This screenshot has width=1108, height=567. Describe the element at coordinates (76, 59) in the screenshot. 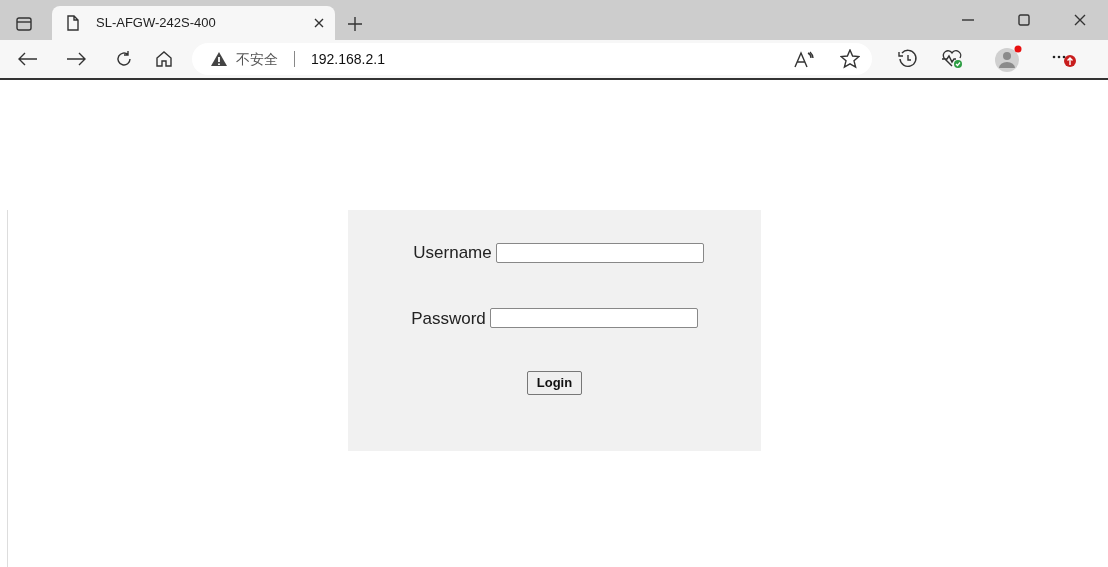

I see `right-arrow-icon` at that location.